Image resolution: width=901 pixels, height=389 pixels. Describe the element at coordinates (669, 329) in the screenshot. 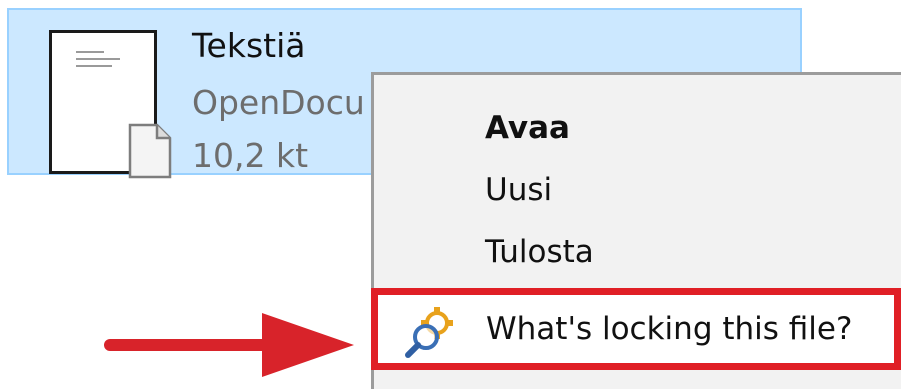

I see `menu-item-label: What's locking this file?` at that location.